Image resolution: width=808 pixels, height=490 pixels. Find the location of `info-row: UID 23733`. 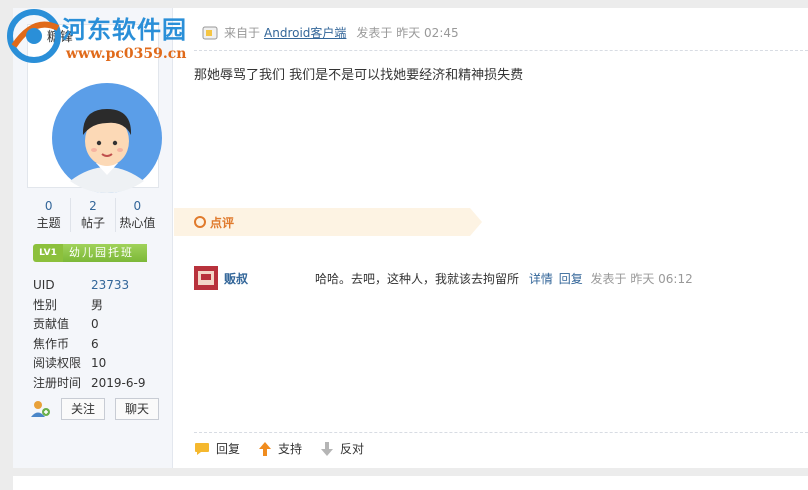

info-row: UID 23733 is located at coordinates (98, 286).